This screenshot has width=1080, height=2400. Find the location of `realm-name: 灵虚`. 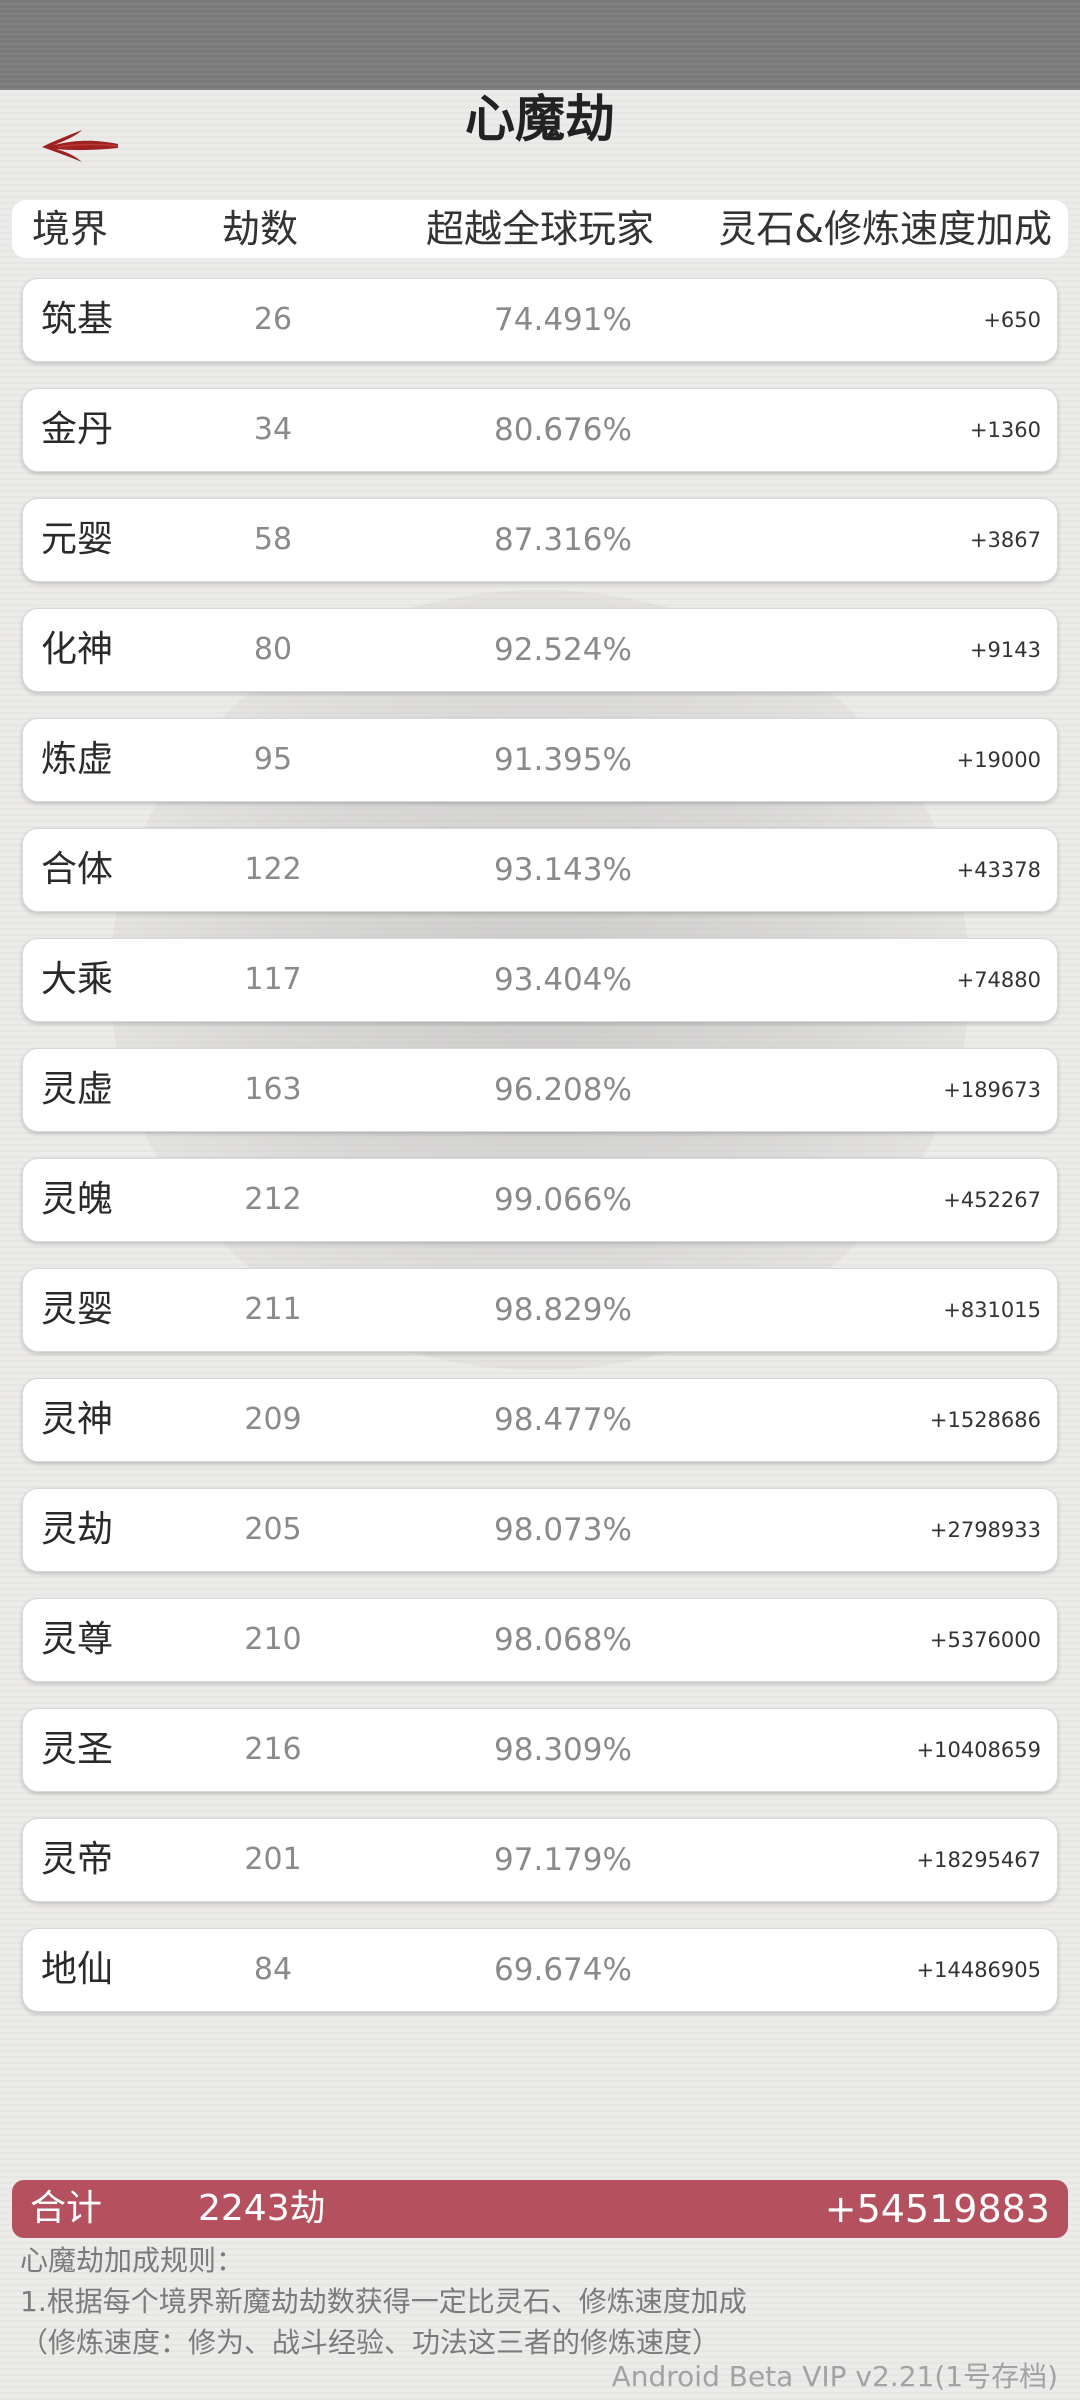

realm-name: 灵虚 is located at coordinates (77, 1089).